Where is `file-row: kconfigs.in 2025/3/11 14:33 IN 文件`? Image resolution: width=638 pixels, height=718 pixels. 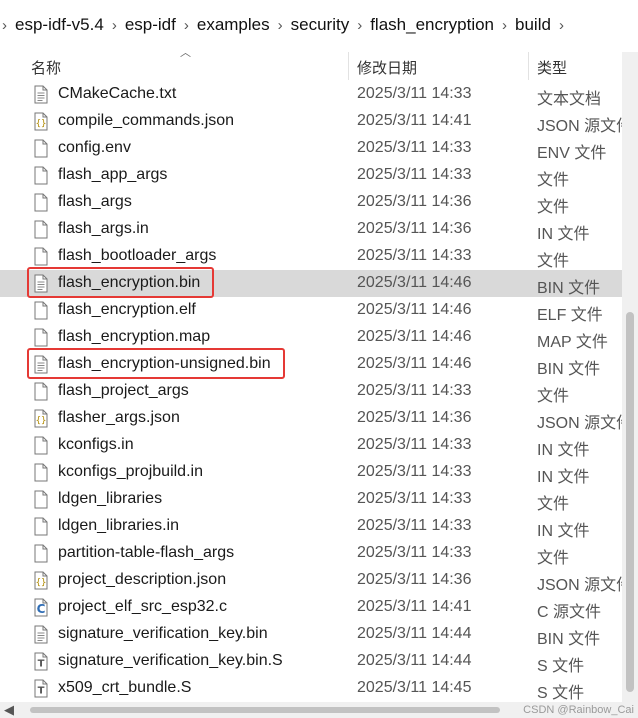
file-row: kconfigs.in 2025/3/11 14:33 IN 文件 is located at coordinates (311, 445).